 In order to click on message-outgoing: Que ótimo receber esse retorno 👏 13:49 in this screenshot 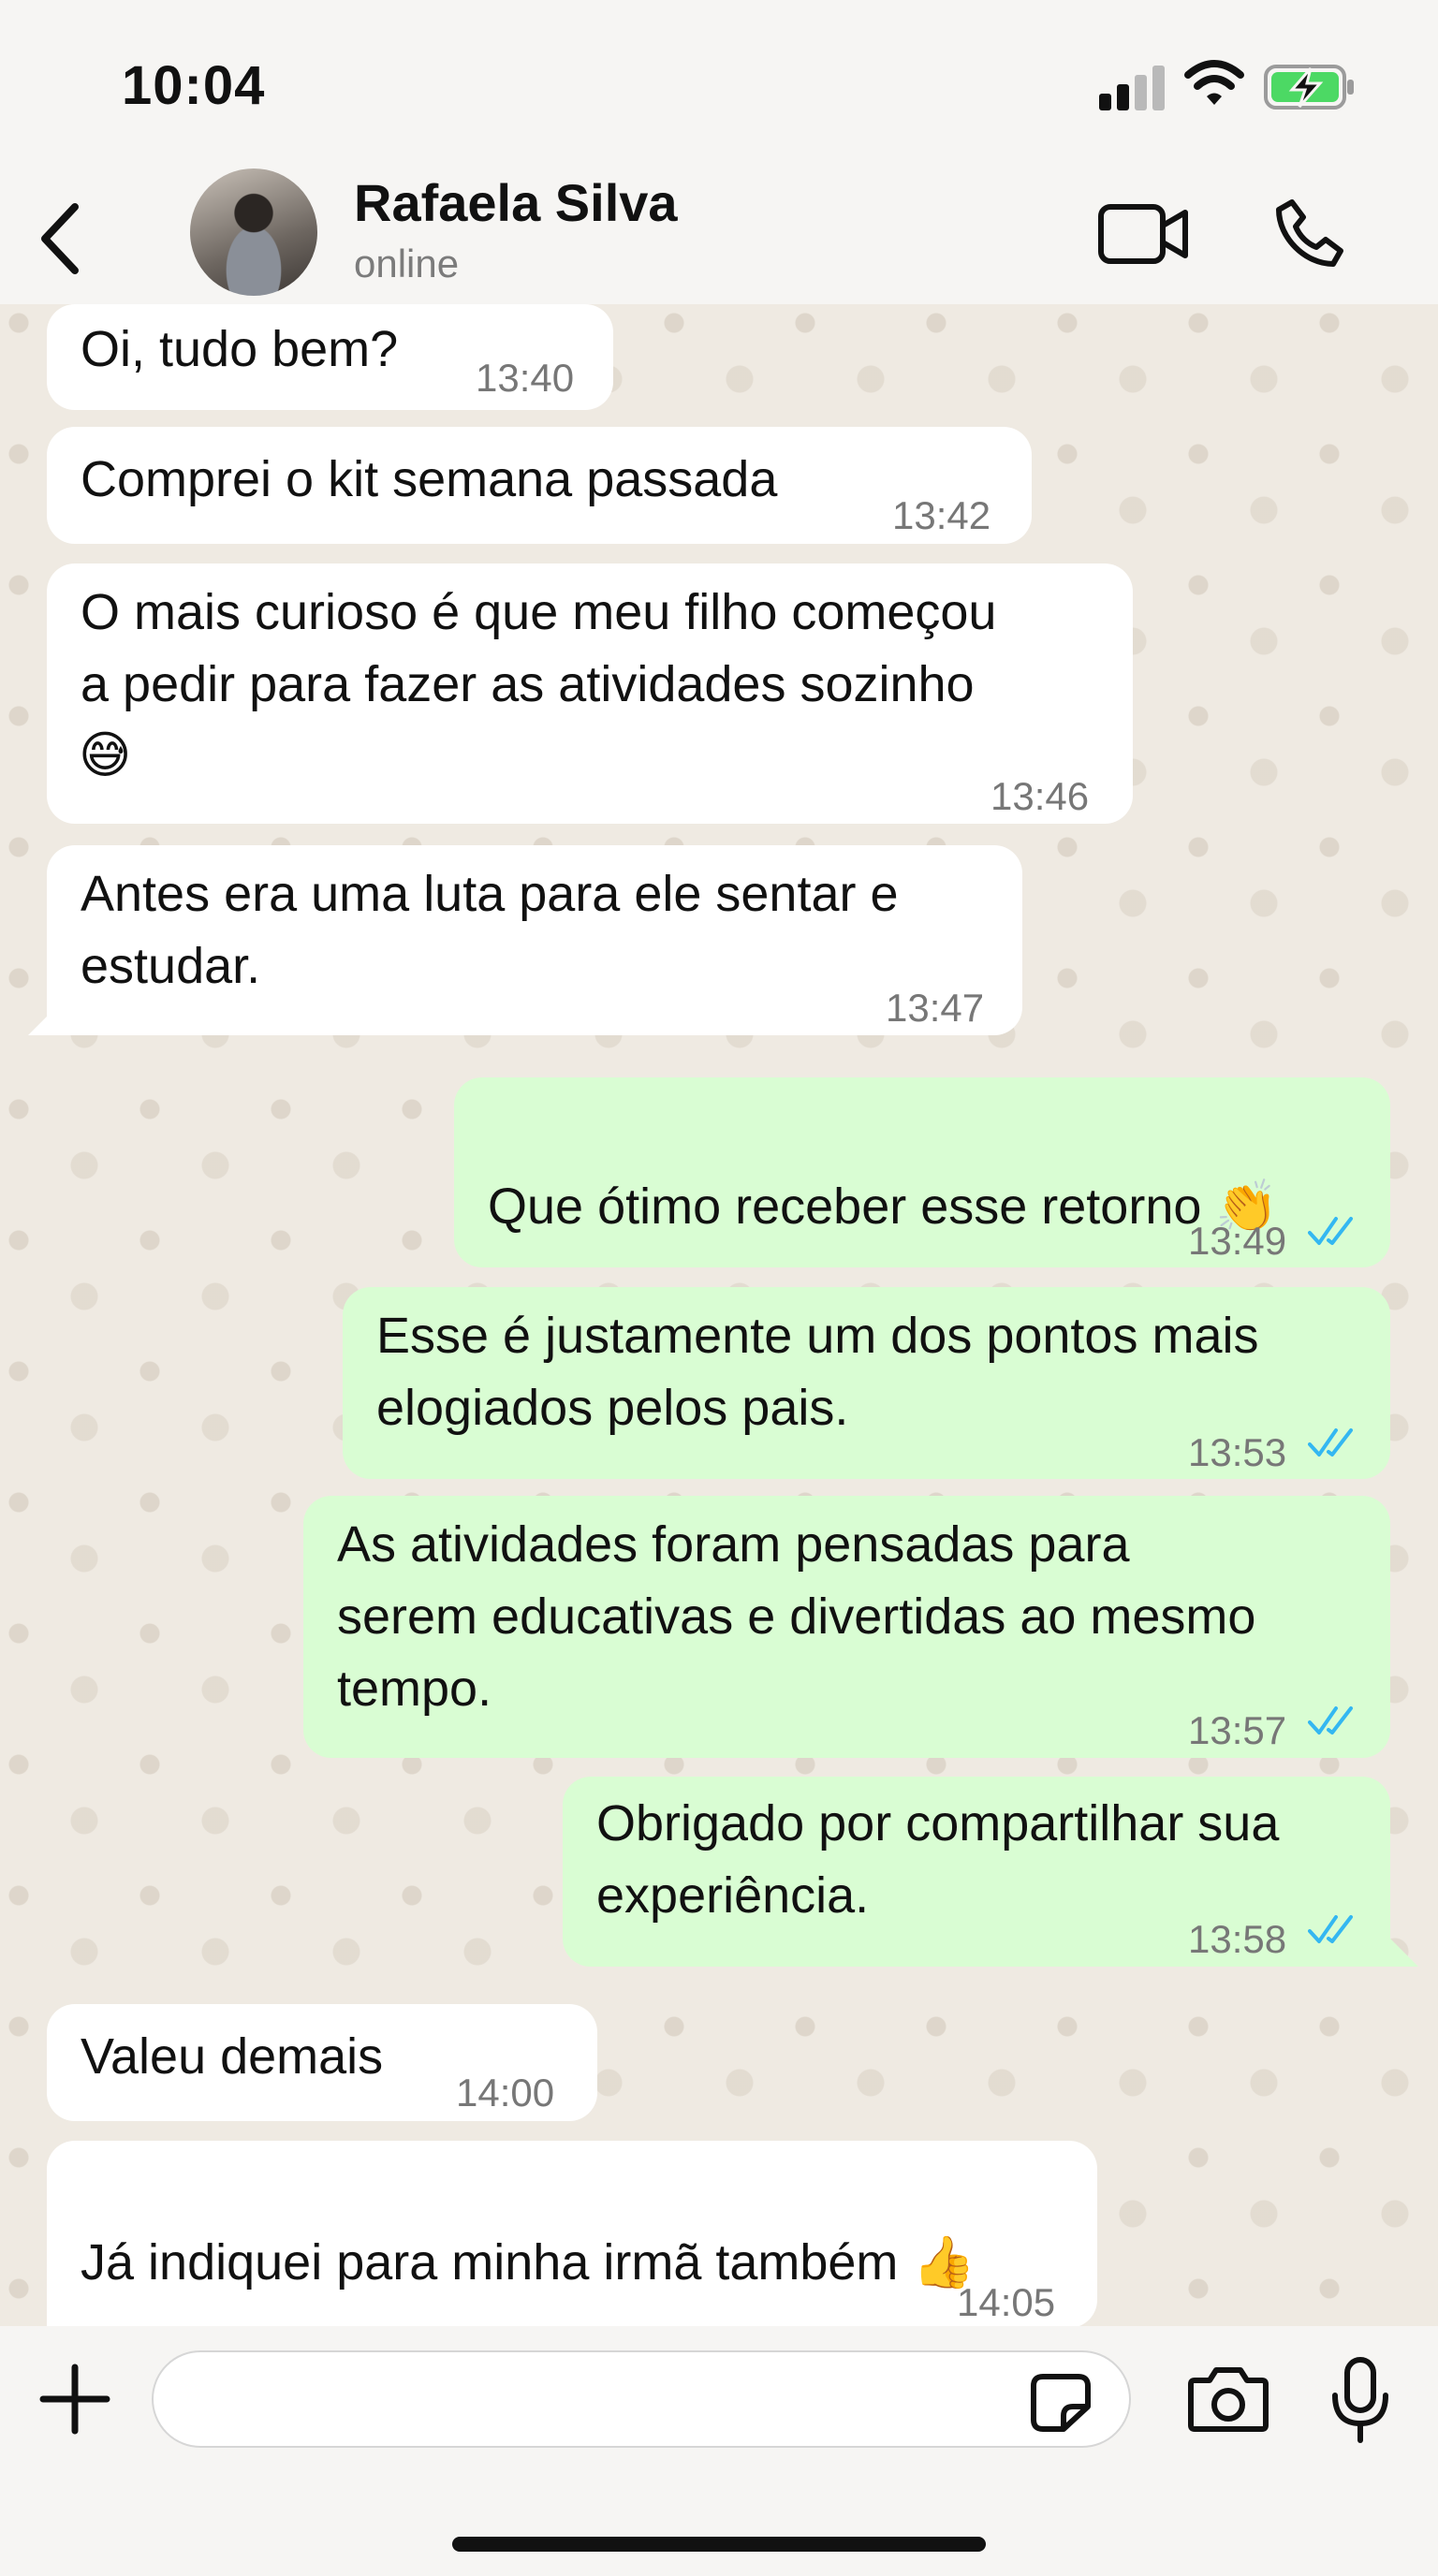, I will do `click(922, 1172)`.